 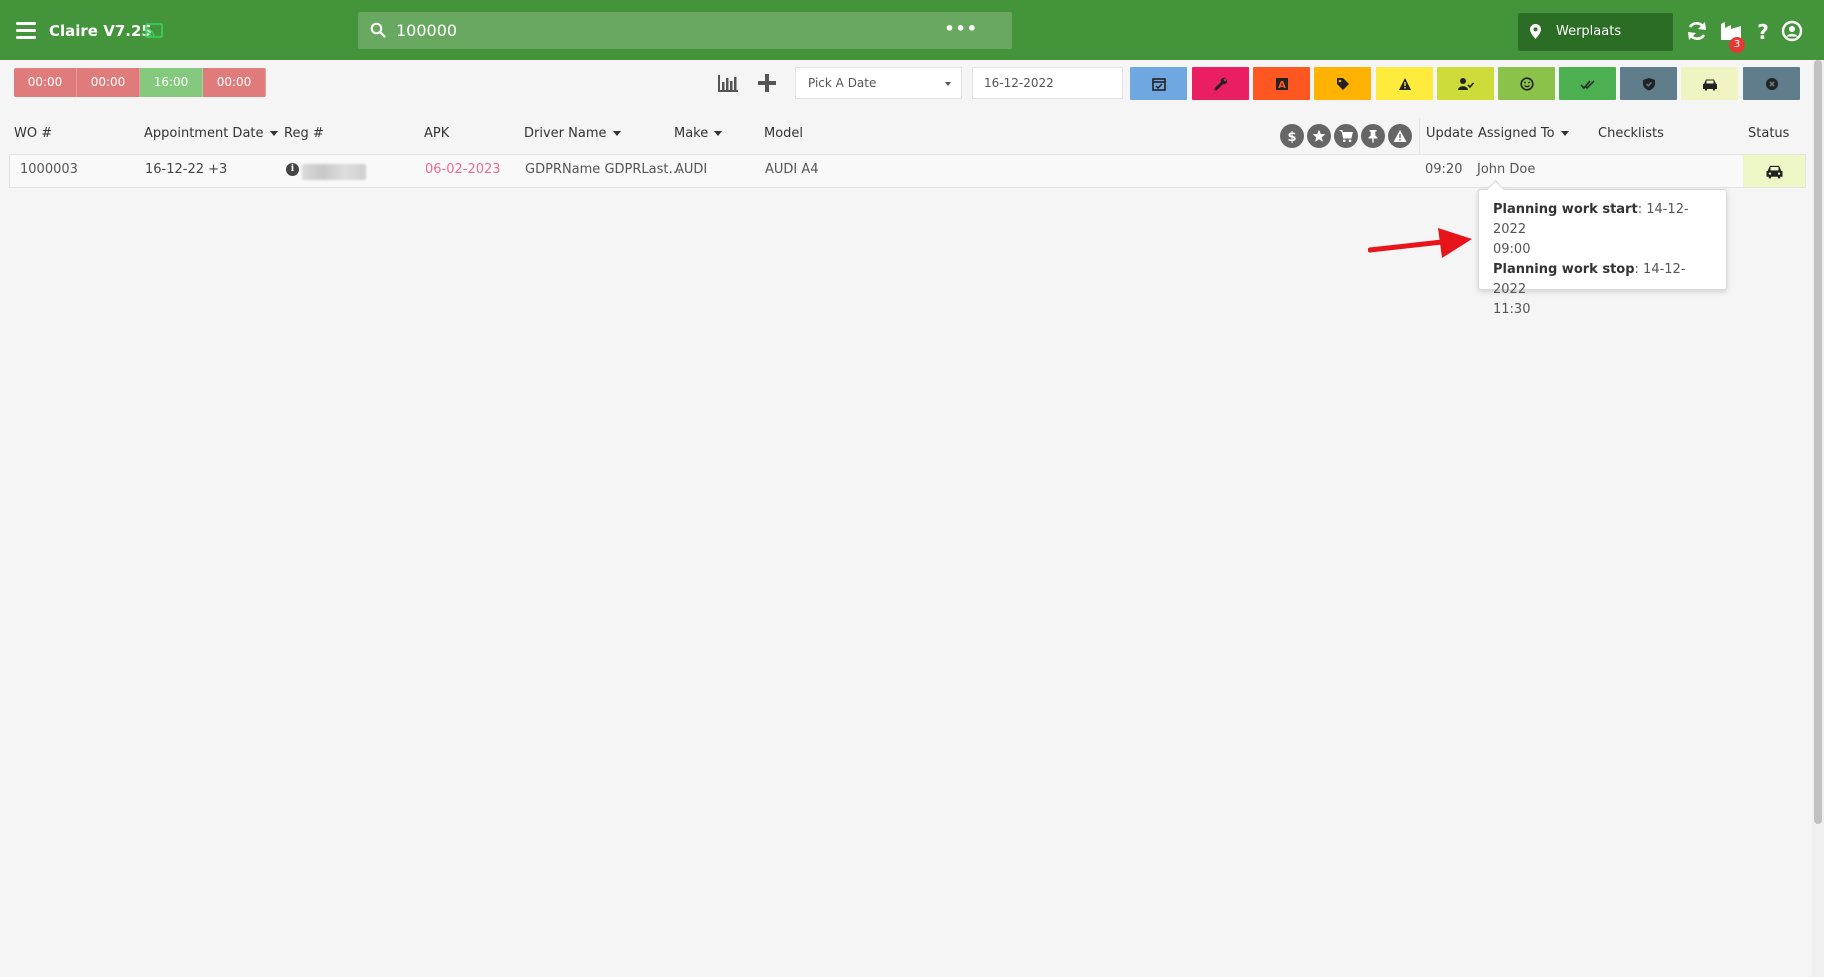 I want to click on filter-shield-button, so click(x=1648, y=83).